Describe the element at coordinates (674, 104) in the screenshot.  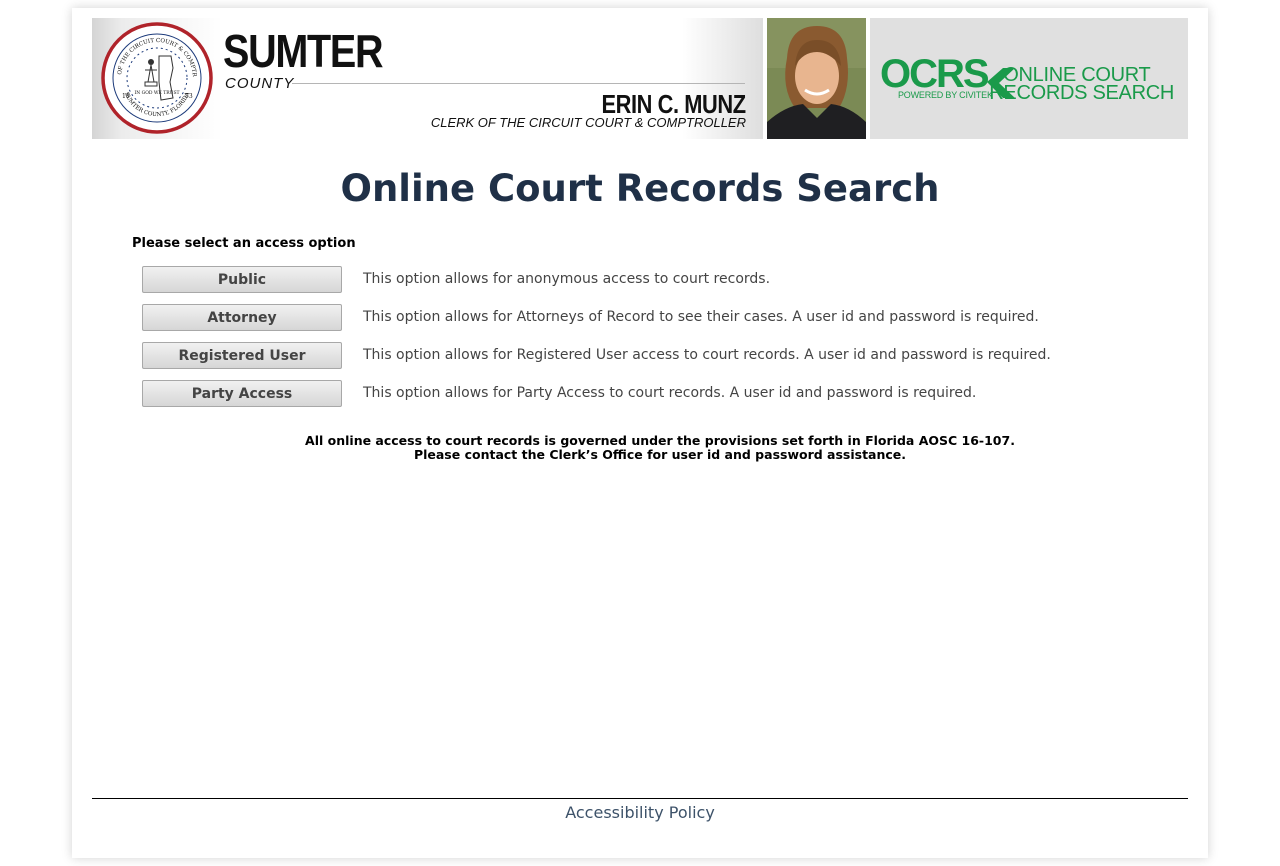
I see `clerk-name: ERIN C. MUNZ` at that location.